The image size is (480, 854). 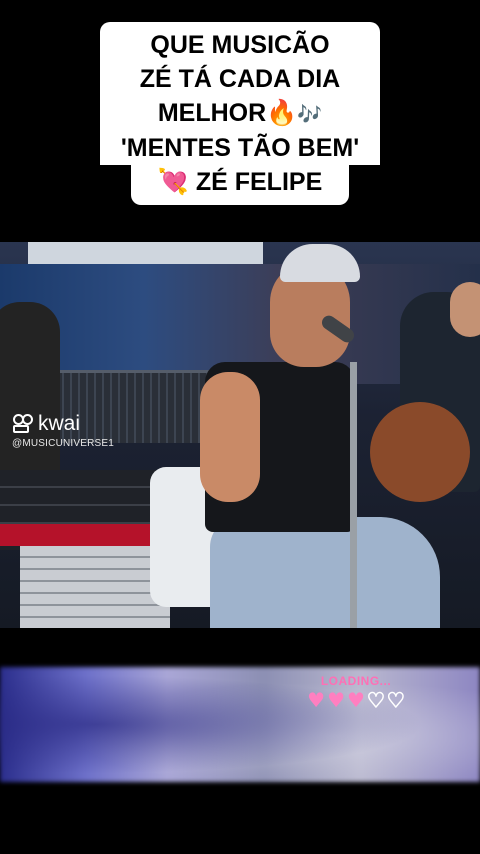 I want to click on loading-indicator: LOADING... ♥ ♥ ♥ ♥ ♥, so click(x=356, y=693).